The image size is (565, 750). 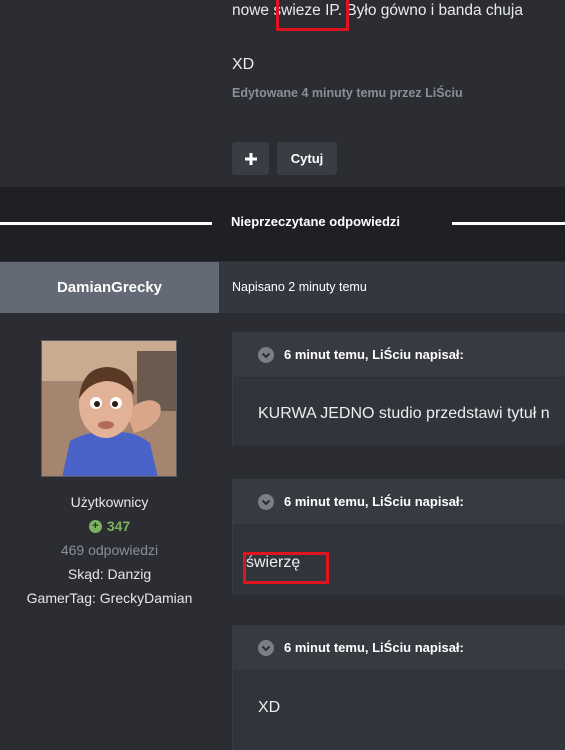 I want to click on author-group: Użytkownicy, so click(x=109, y=502).